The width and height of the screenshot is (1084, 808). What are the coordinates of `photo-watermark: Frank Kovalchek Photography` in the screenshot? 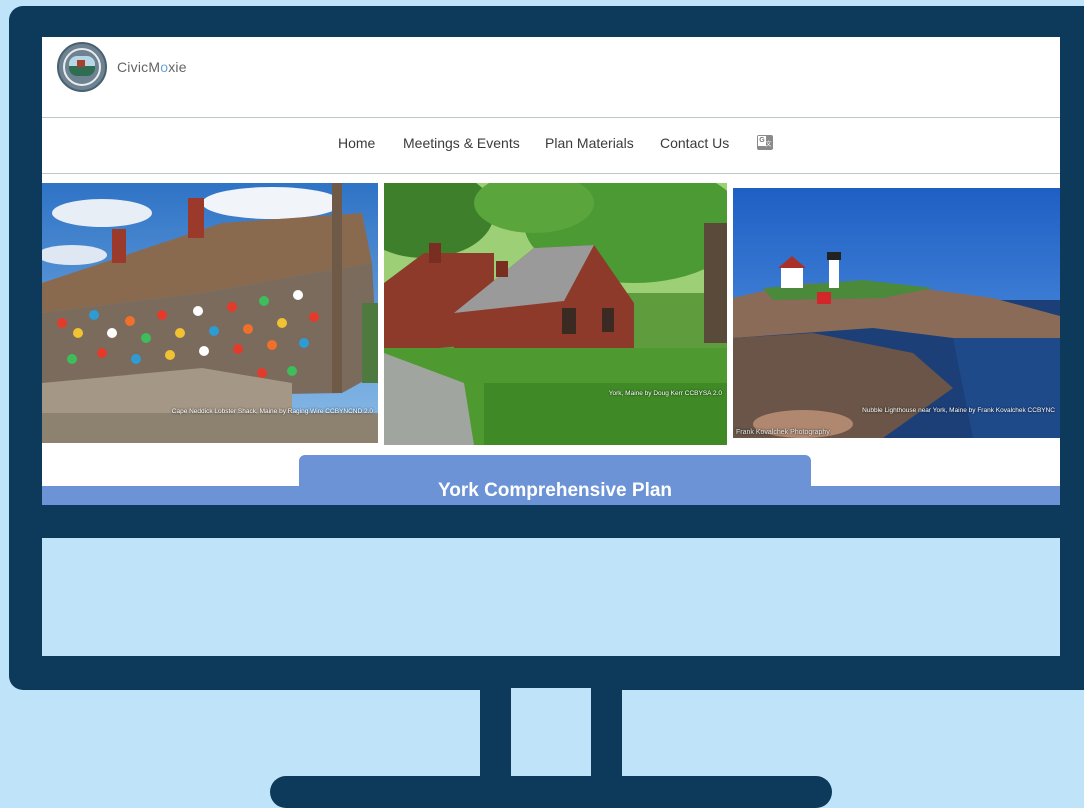 It's located at (783, 432).